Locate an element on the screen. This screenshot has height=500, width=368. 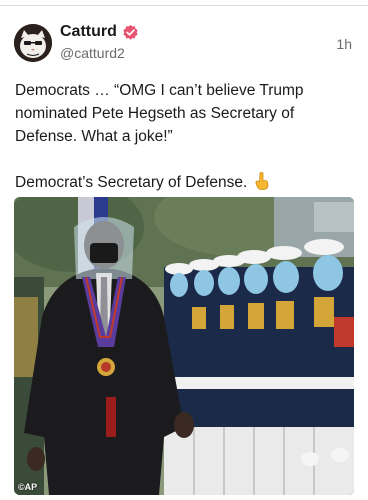
photo-credit: ©AP is located at coordinates (28, 487).